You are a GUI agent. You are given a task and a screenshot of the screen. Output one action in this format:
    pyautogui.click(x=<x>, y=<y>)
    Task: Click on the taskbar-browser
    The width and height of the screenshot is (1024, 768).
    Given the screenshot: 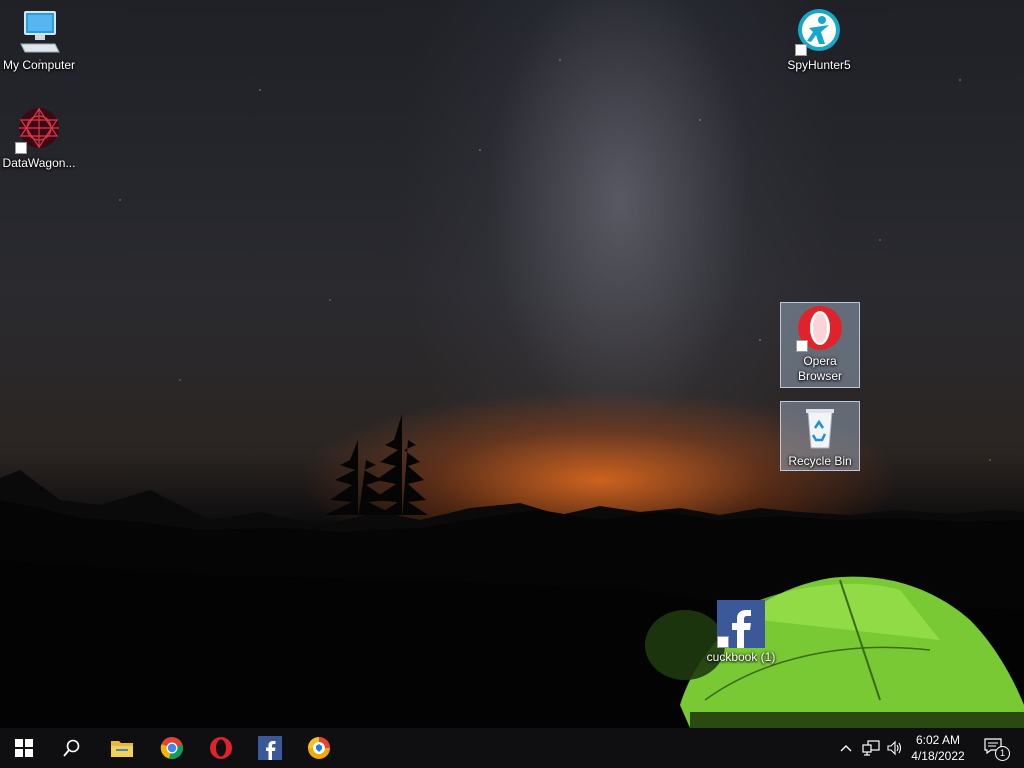 What is the action you would take?
    pyautogui.click(x=319, y=748)
    